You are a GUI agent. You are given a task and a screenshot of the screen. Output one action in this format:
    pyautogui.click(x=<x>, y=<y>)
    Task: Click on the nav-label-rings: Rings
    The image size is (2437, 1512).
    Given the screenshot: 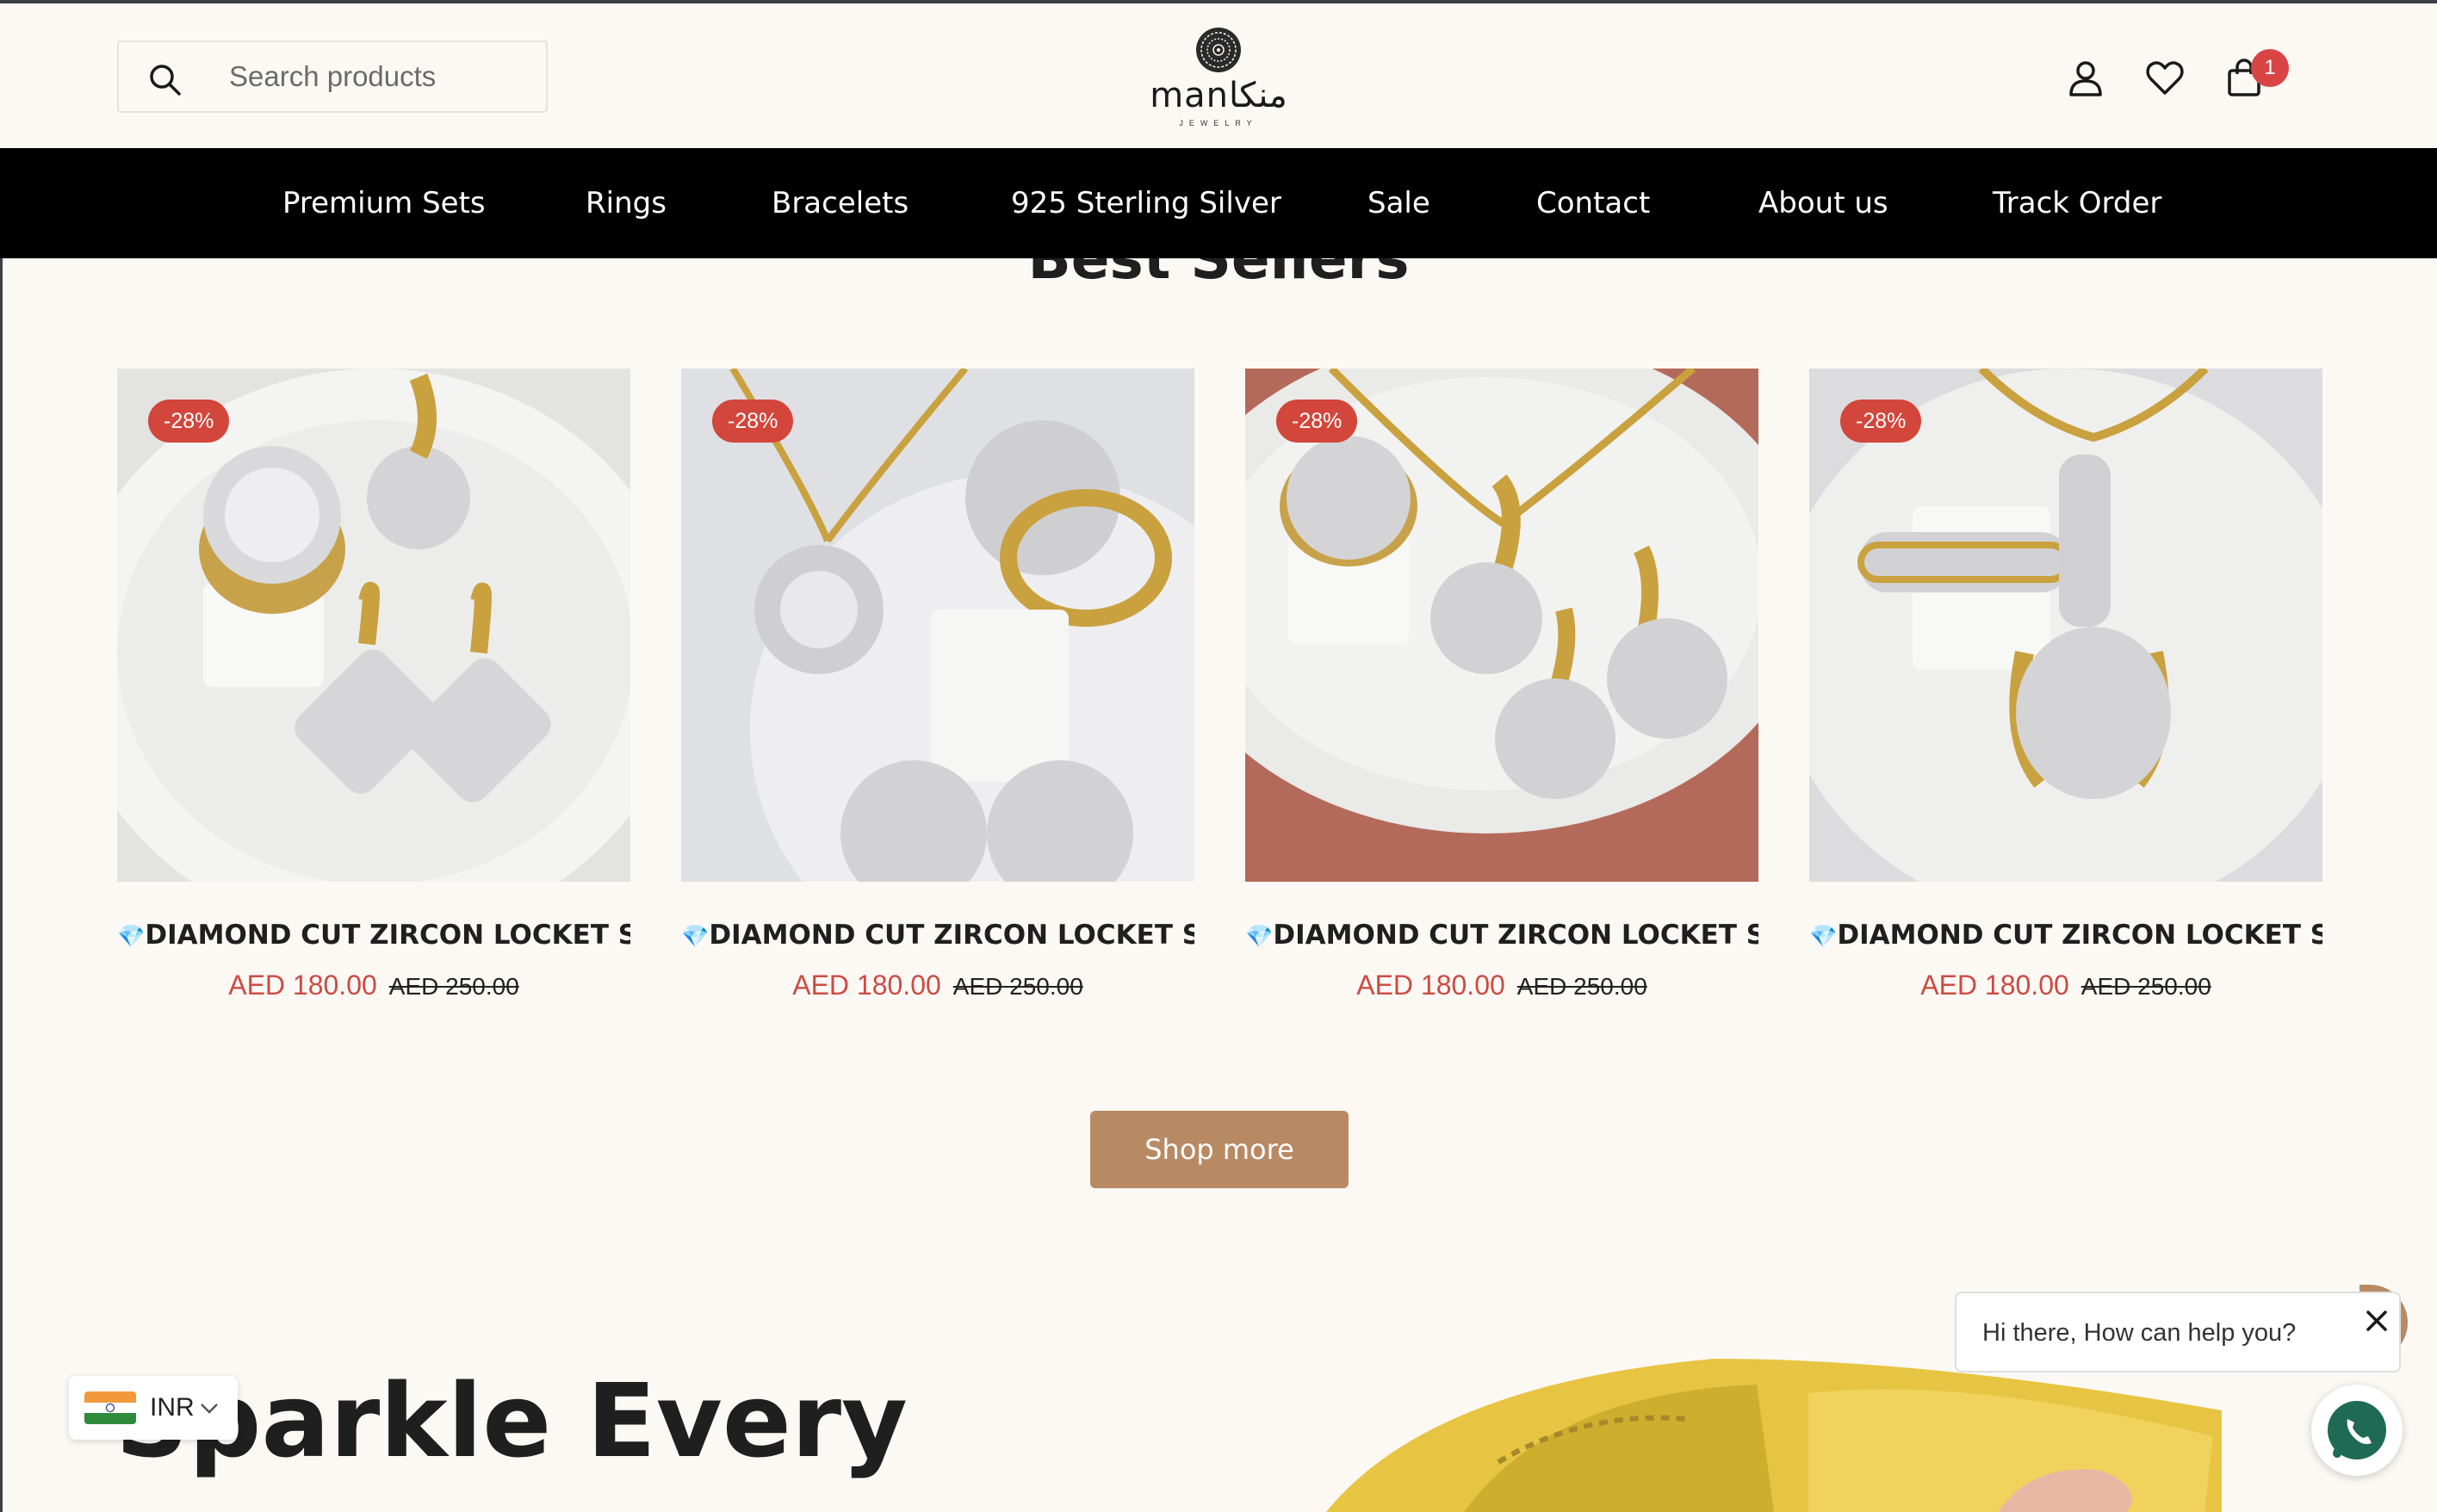 What is the action you would take?
    pyautogui.click(x=626, y=203)
    